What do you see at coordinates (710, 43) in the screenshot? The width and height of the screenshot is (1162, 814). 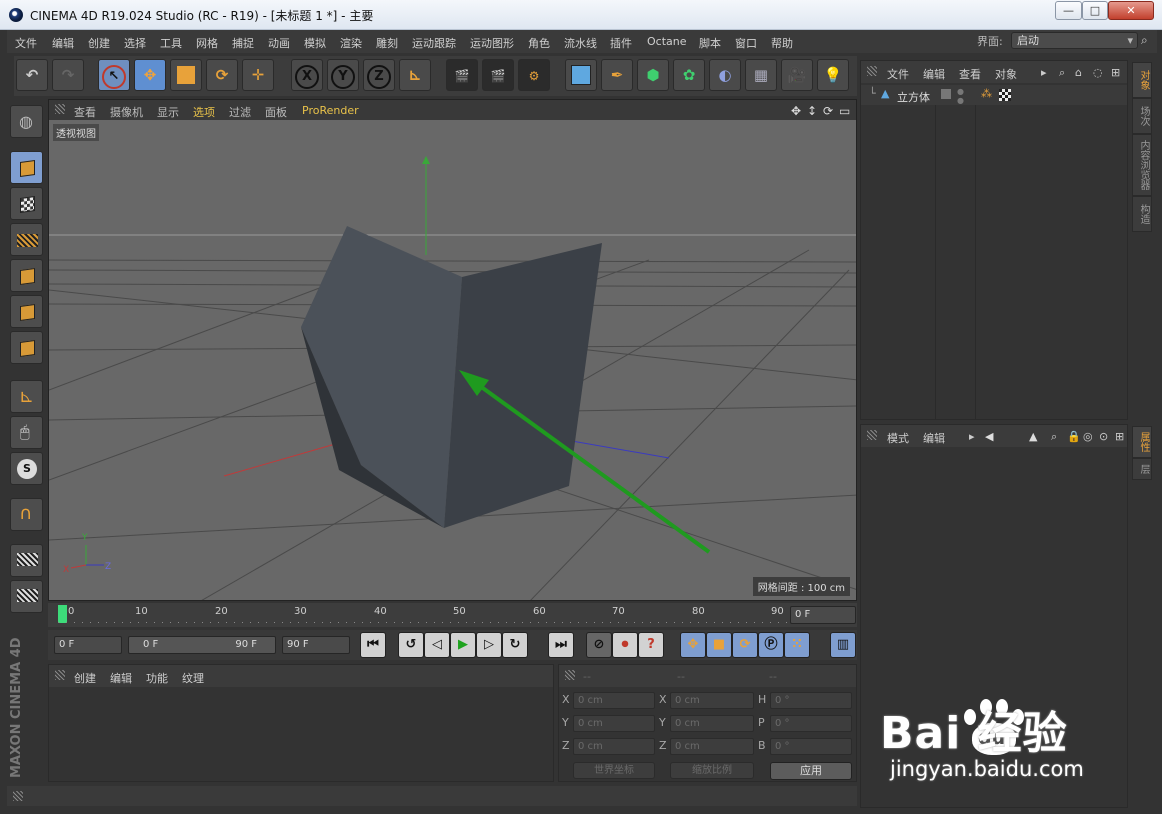 I see `menu-script: 脚本` at bounding box center [710, 43].